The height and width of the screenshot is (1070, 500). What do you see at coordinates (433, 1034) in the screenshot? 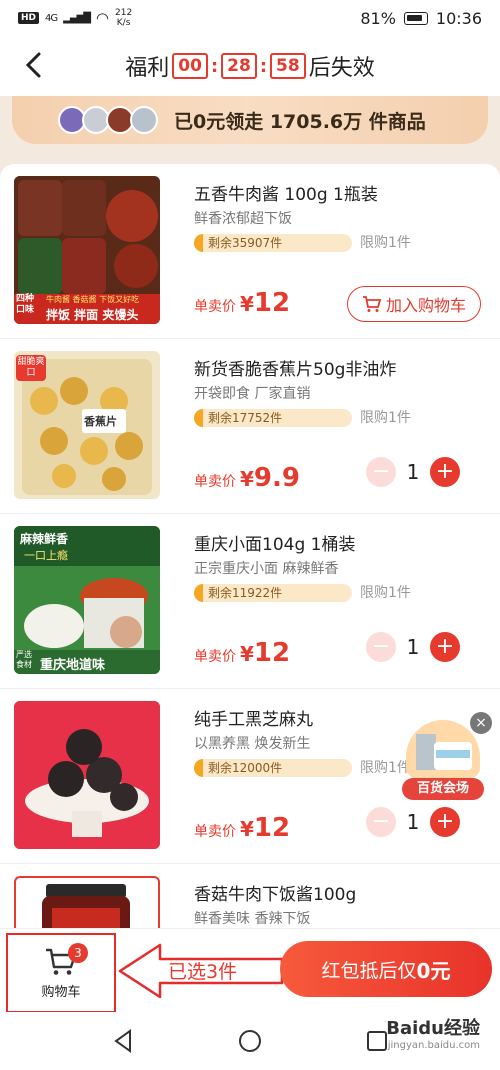
I see `watermark: Baidu经验 jingyan.baidu.com` at bounding box center [433, 1034].